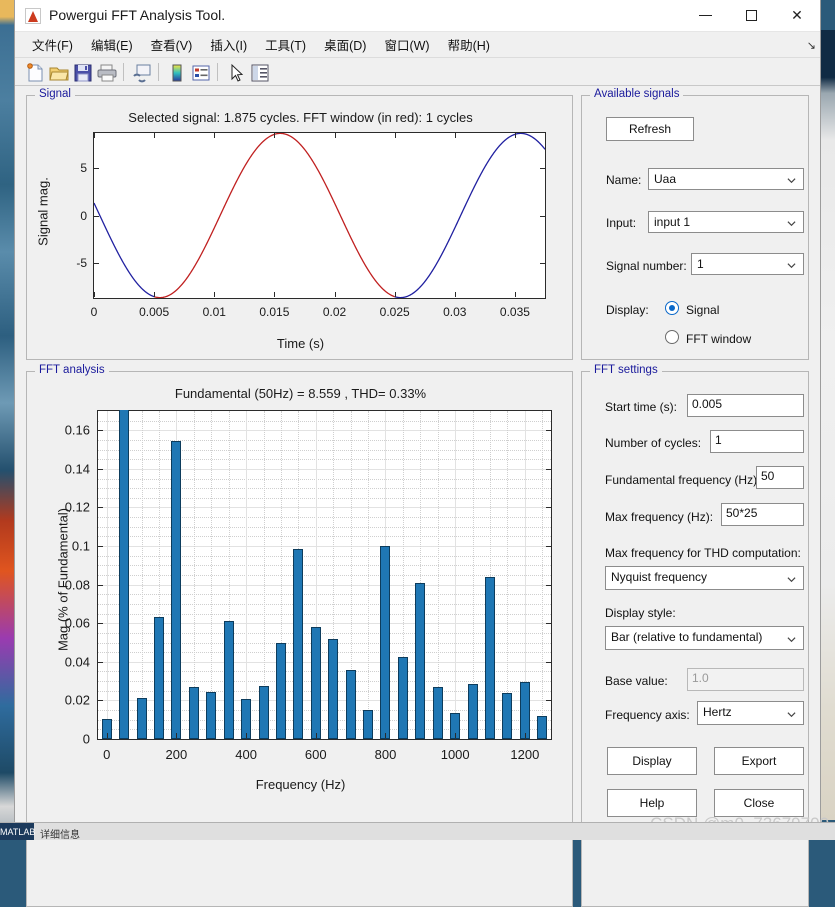  Describe the element at coordinates (34, 72) in the screenshot. I see `new-figure-icon` at that location.